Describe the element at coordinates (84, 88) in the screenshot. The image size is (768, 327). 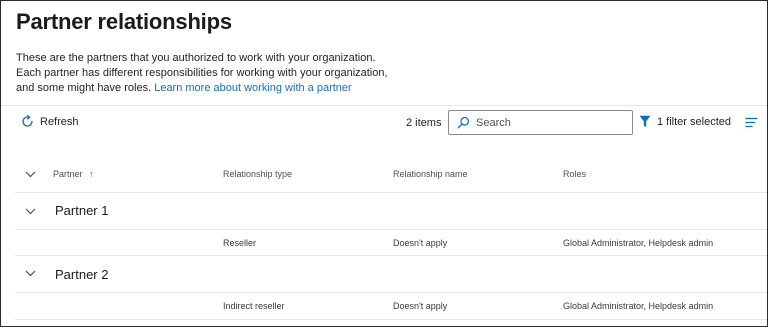
I see `description-line-3-text: and some might have roles.` at that location.